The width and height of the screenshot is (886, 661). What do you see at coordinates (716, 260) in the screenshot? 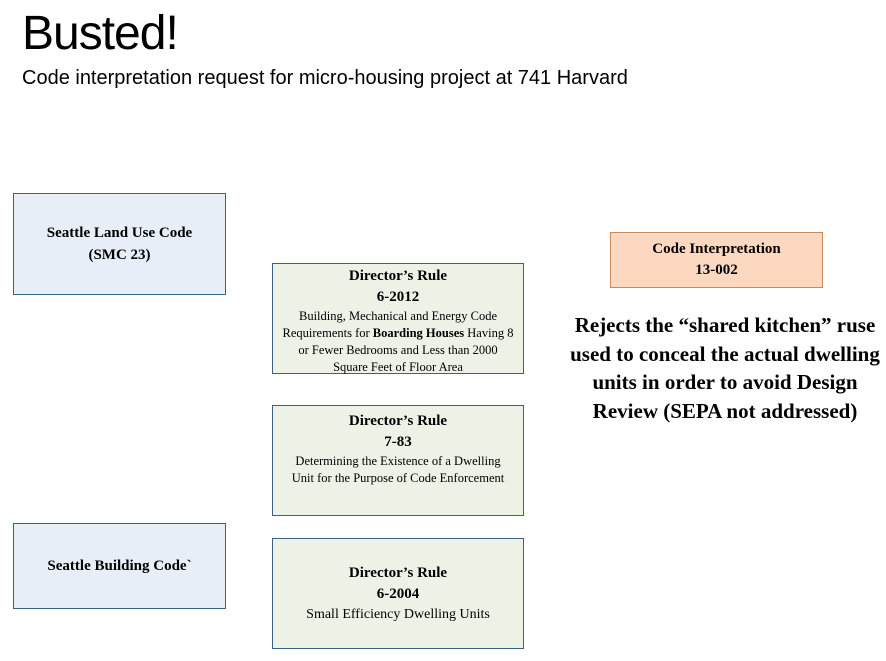
I see `code-interpretation-box: Code Interpretation 13-002` at bounding box center [716, 260].